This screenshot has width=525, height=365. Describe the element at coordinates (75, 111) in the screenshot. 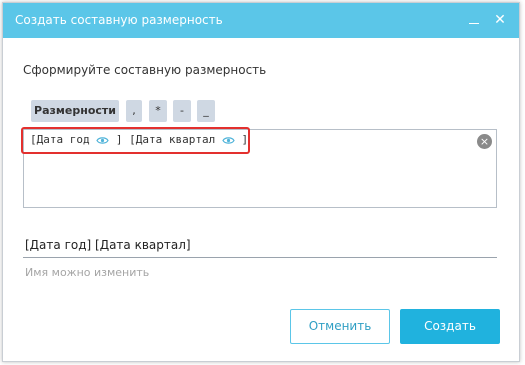

I see `dimensions-button: Размерности` at that location.